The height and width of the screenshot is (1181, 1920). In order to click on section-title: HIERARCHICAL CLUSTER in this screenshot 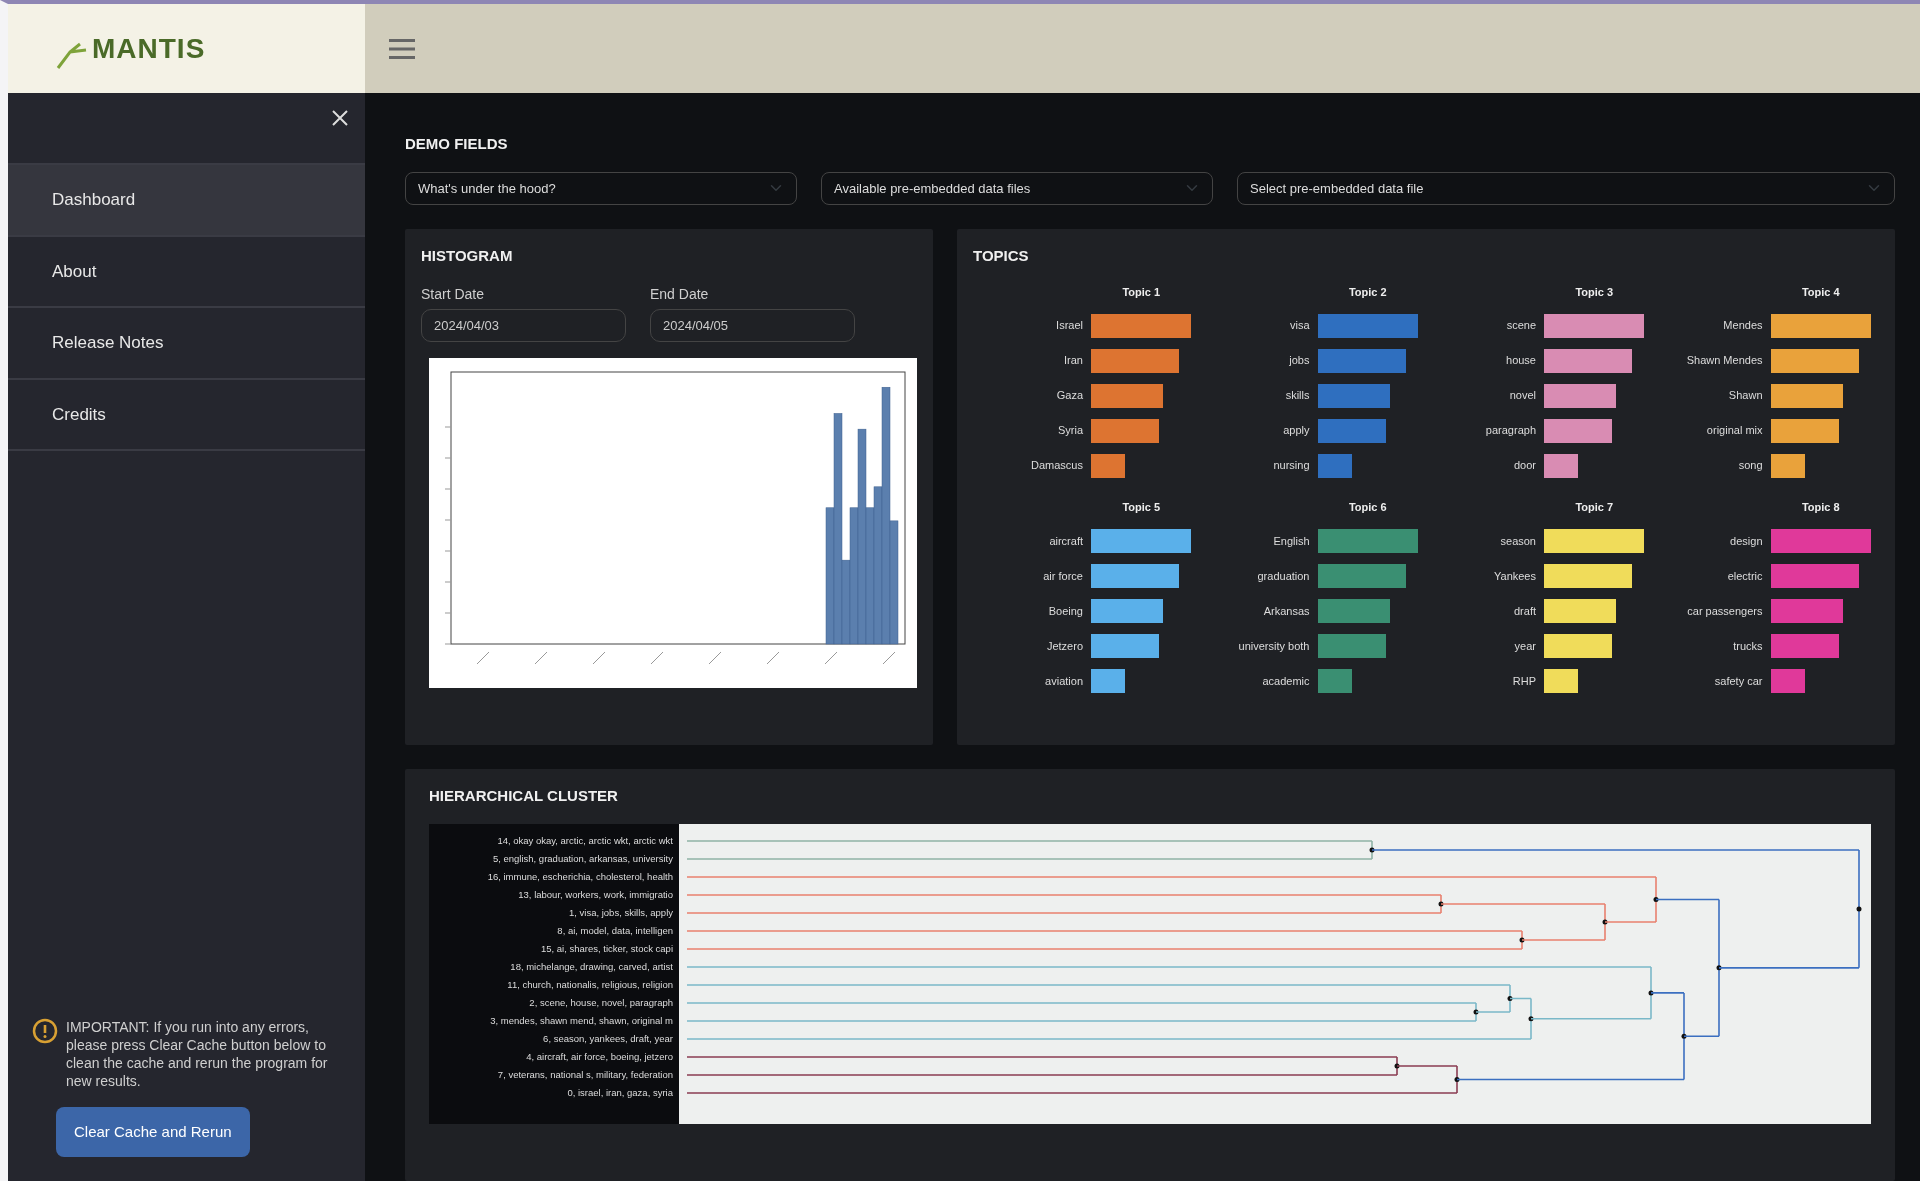, I will do `click(524, 796)`.